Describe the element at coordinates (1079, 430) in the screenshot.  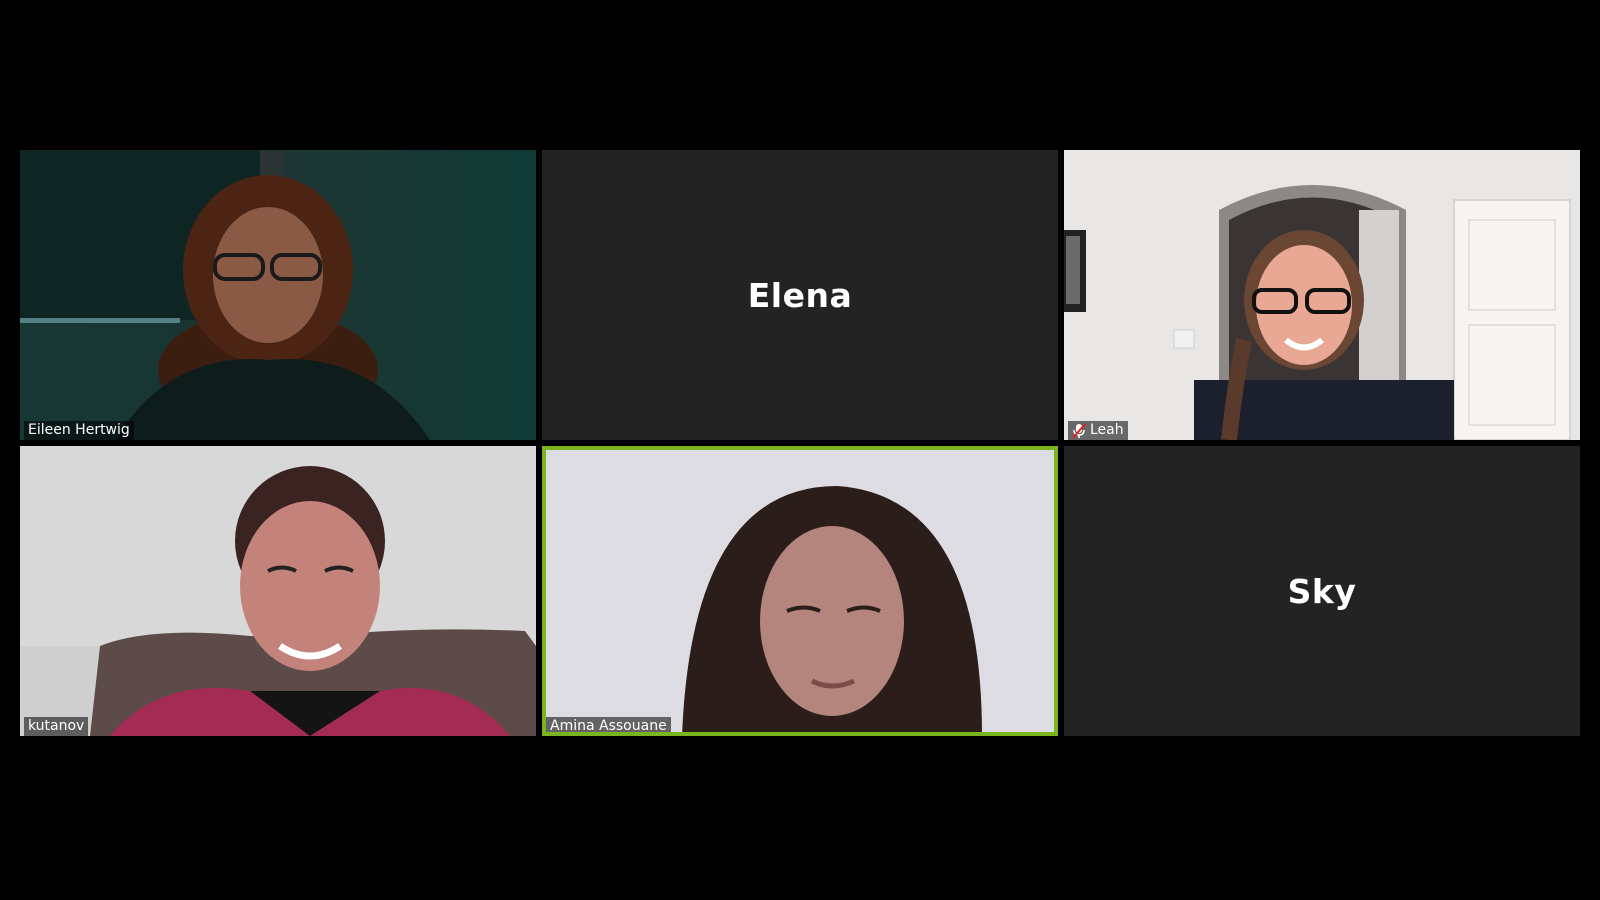
I see `mic-muted-icon` at that location.